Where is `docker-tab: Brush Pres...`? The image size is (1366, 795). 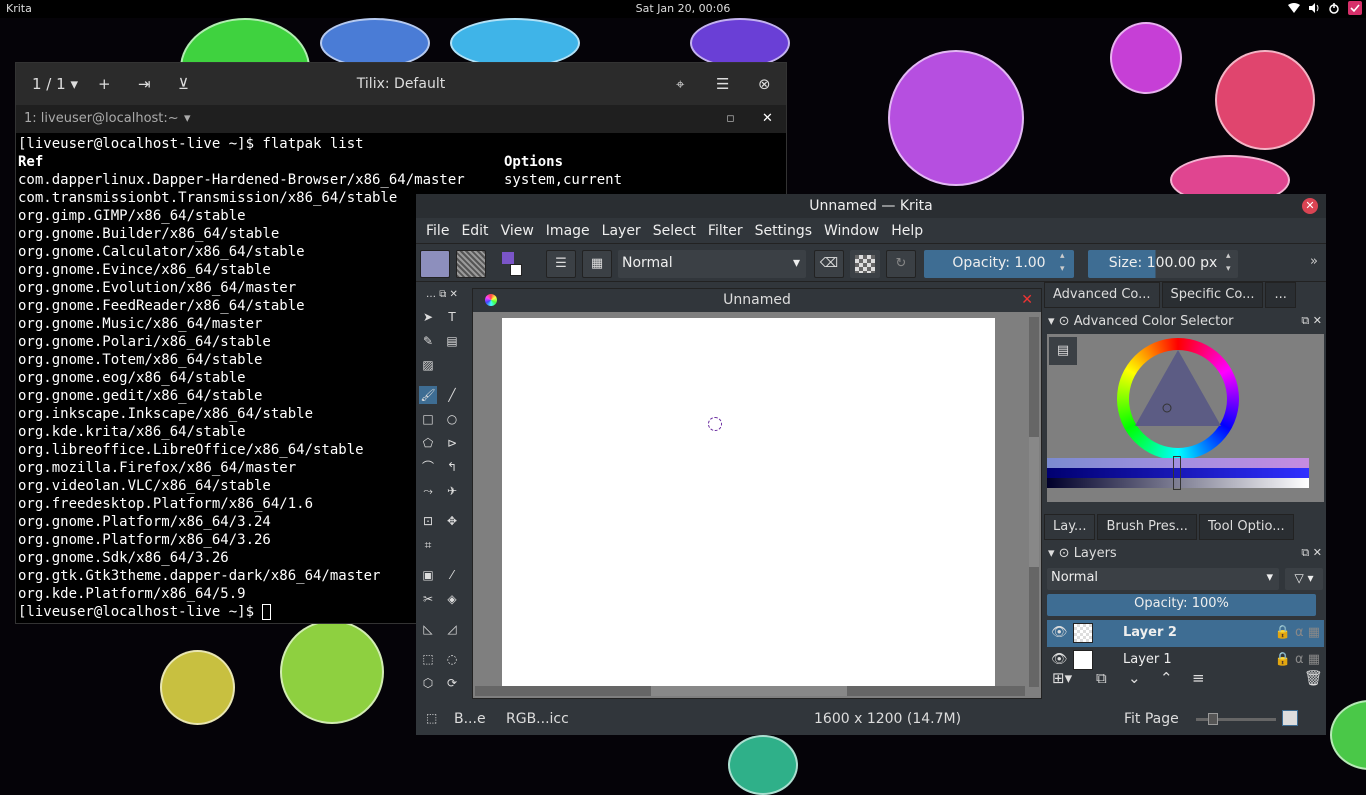
docker-tab: Brush Pres... is located at coordinates (1147, 527).